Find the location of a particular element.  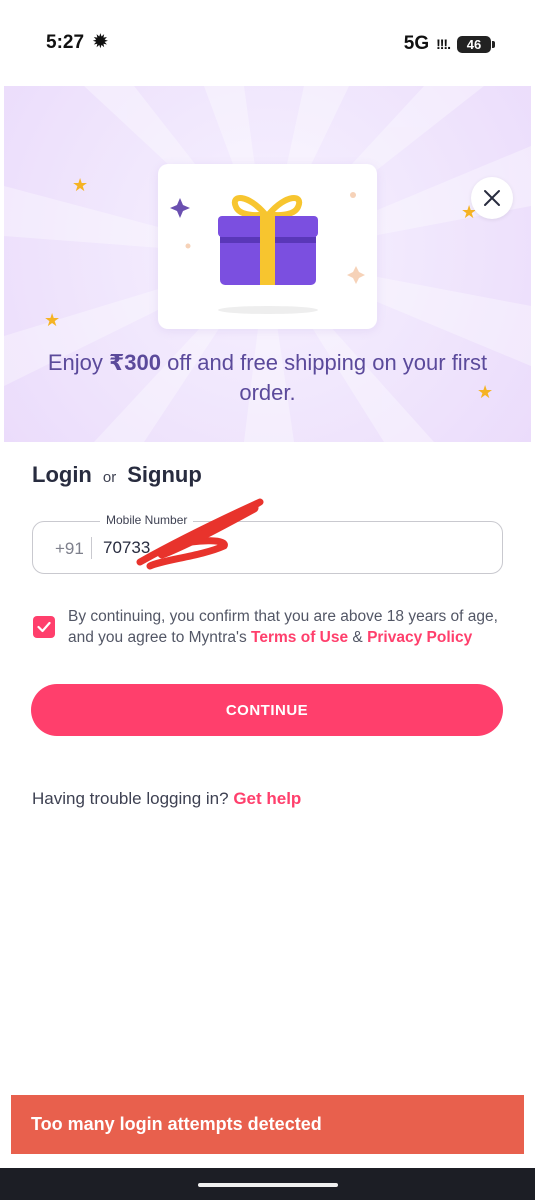

close-icon is located at coordinates (492, 198).